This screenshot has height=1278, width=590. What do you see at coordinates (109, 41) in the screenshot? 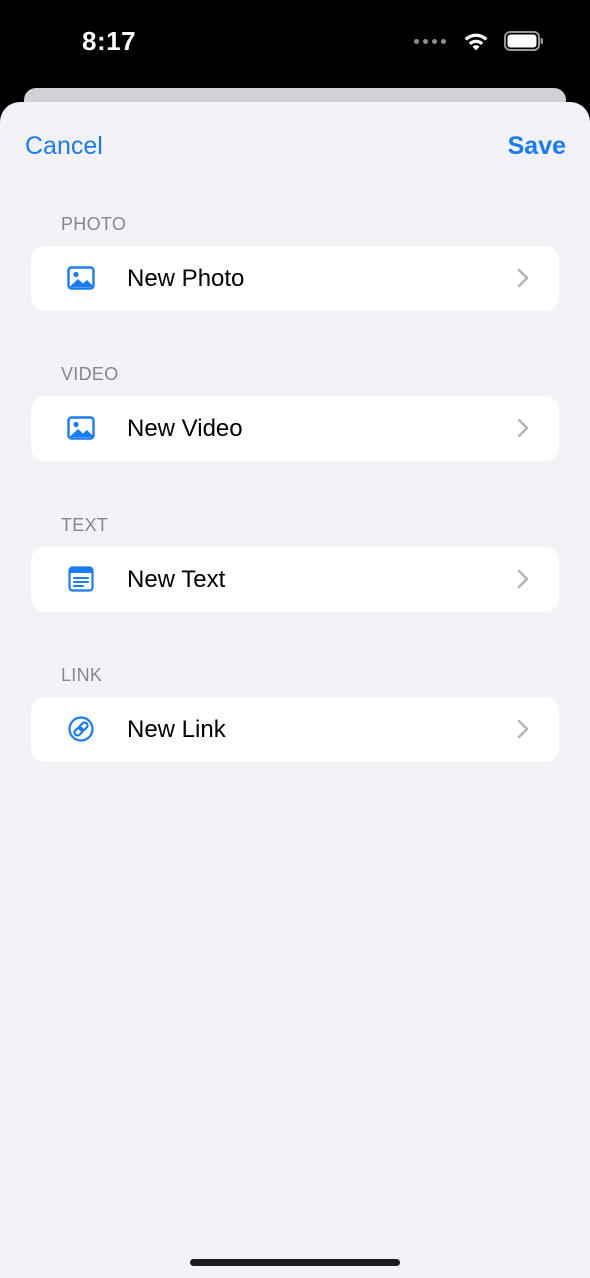
I see `status-time: 8:17` at bounding box center [109, 41].